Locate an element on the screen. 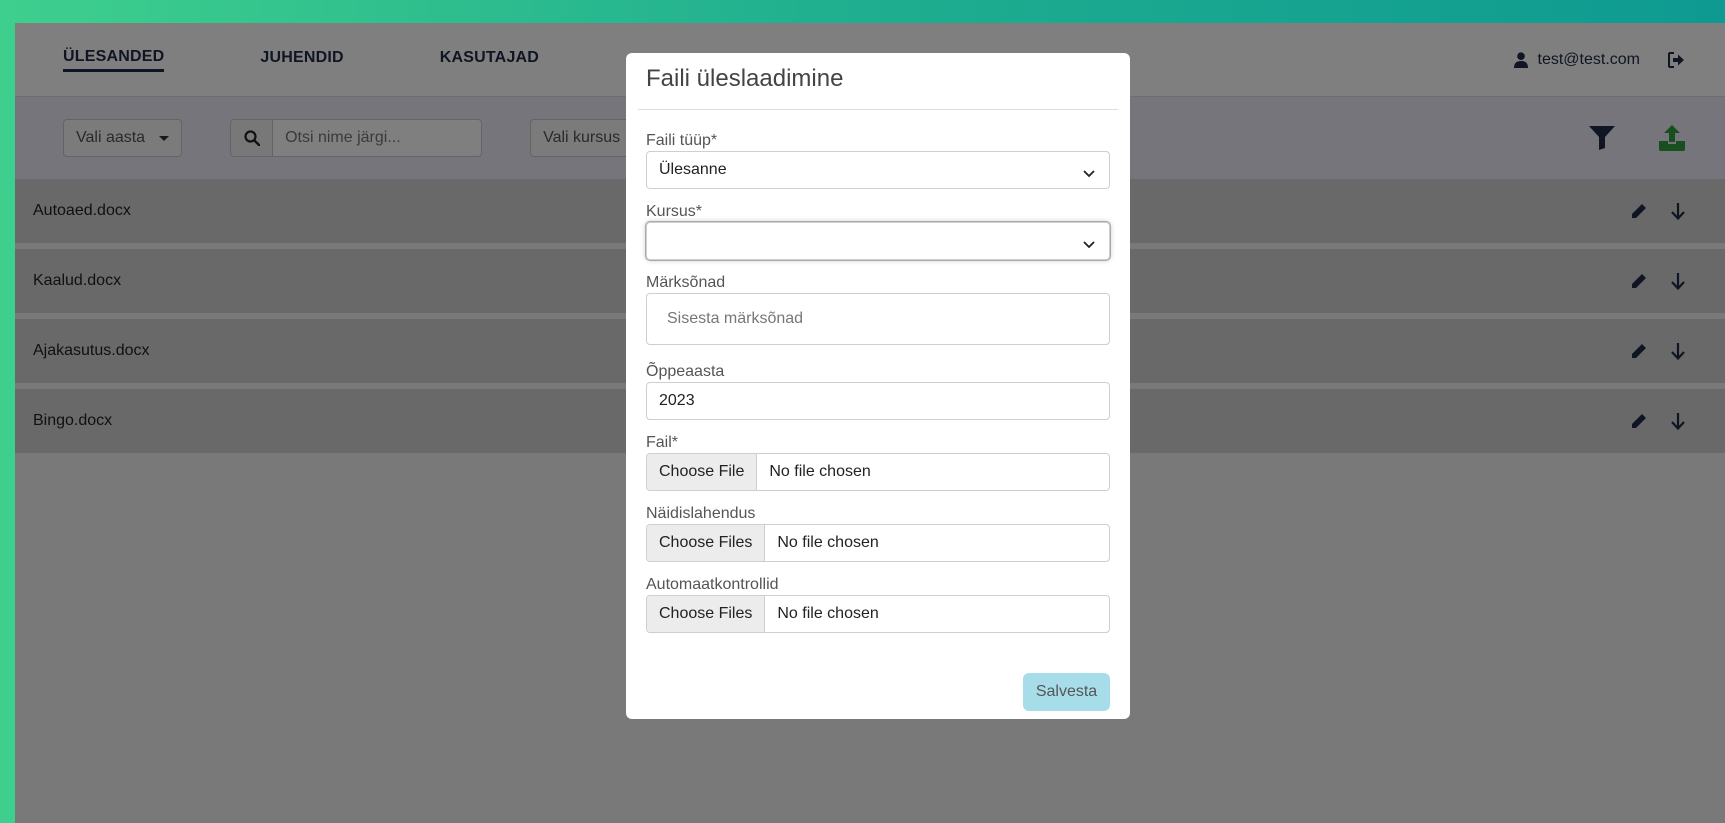 The height and width of the screenshot is (823, 1725). choose-file-button: Choose File is located at coordinates (702, 472).